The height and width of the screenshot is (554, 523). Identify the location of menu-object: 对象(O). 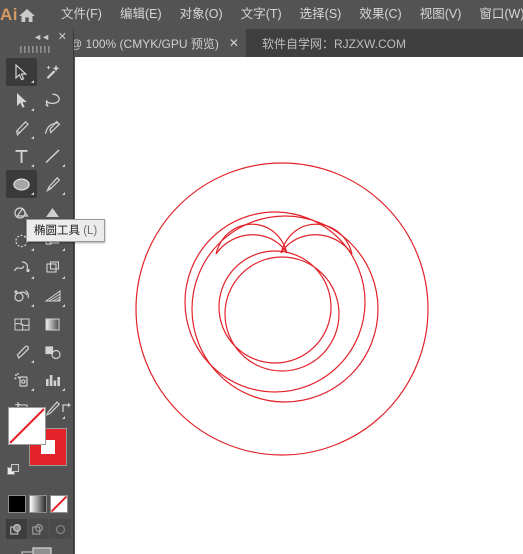
(201, 14).